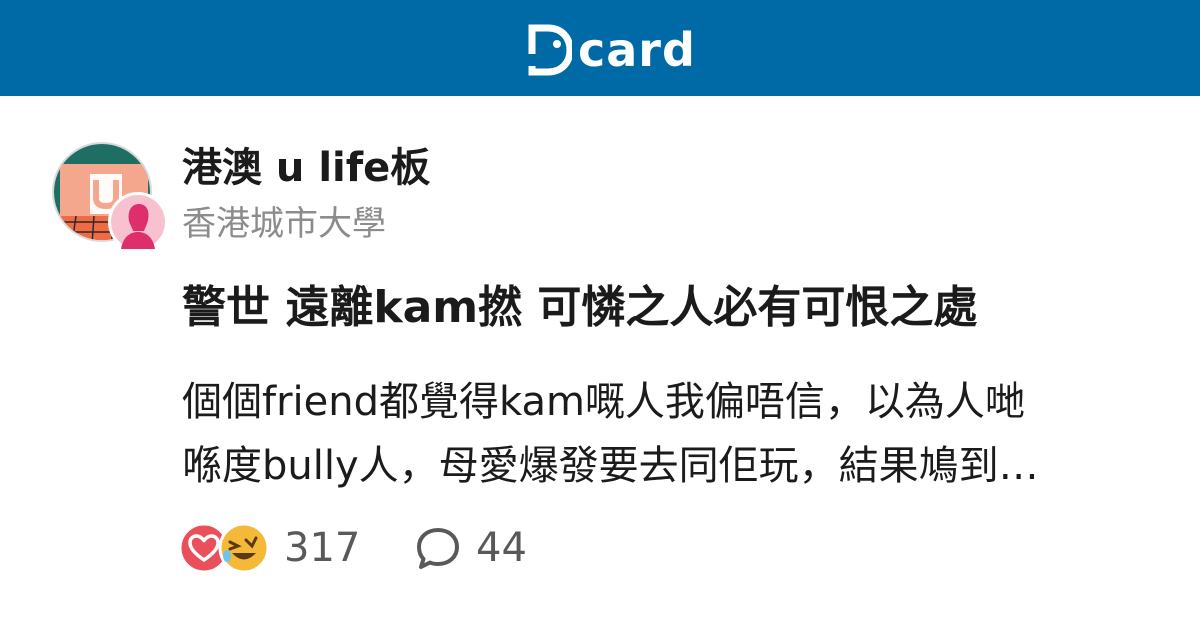 The image size is (1200, 630). Describe the element at coordinates (306, 168) in the screenshot. I see `forum-name: 港澳 u life板` at that location.